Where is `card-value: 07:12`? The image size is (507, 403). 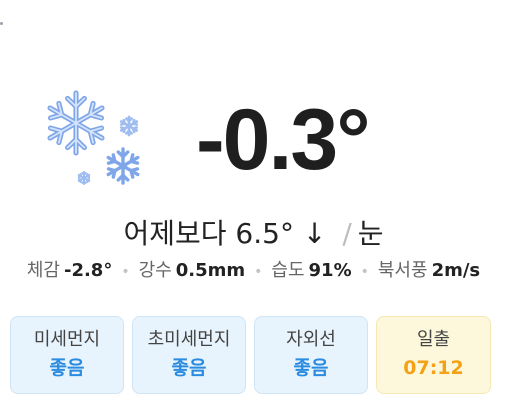
card-value: 07:12 is located at coordinates (433, 368).